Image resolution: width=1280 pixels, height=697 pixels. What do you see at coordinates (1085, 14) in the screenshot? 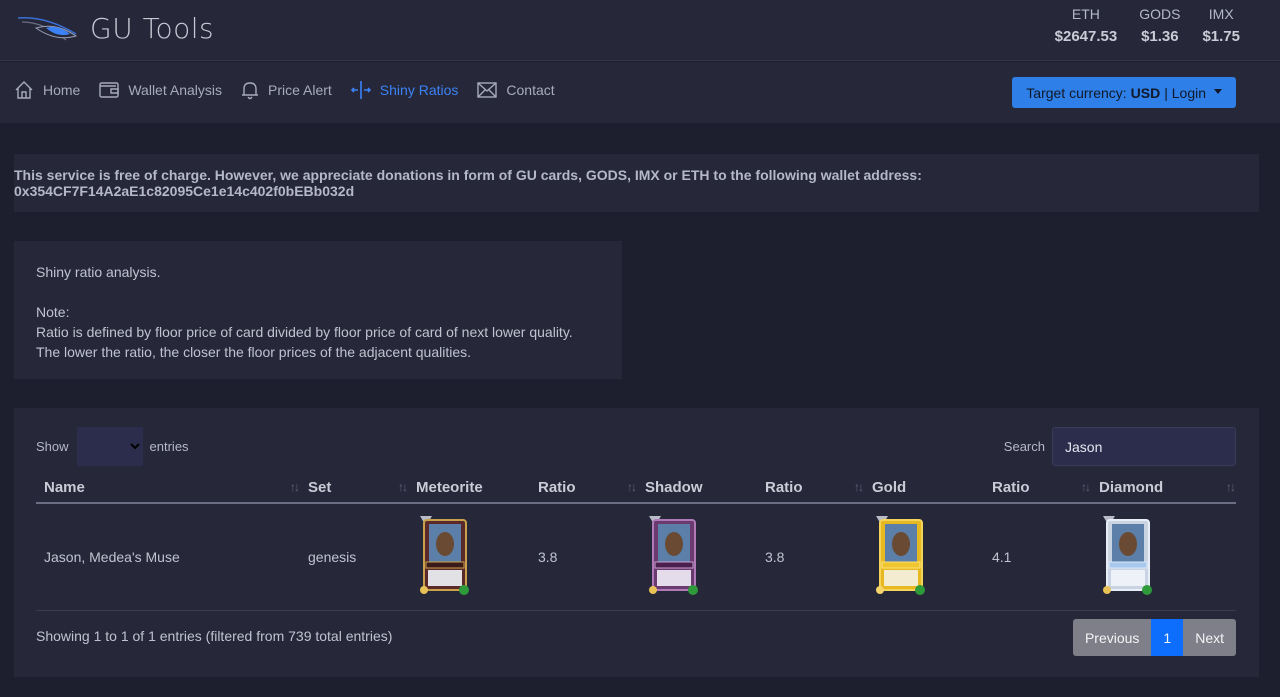
I see `price-symbol: ETH` at bounding box center [1085, 14].